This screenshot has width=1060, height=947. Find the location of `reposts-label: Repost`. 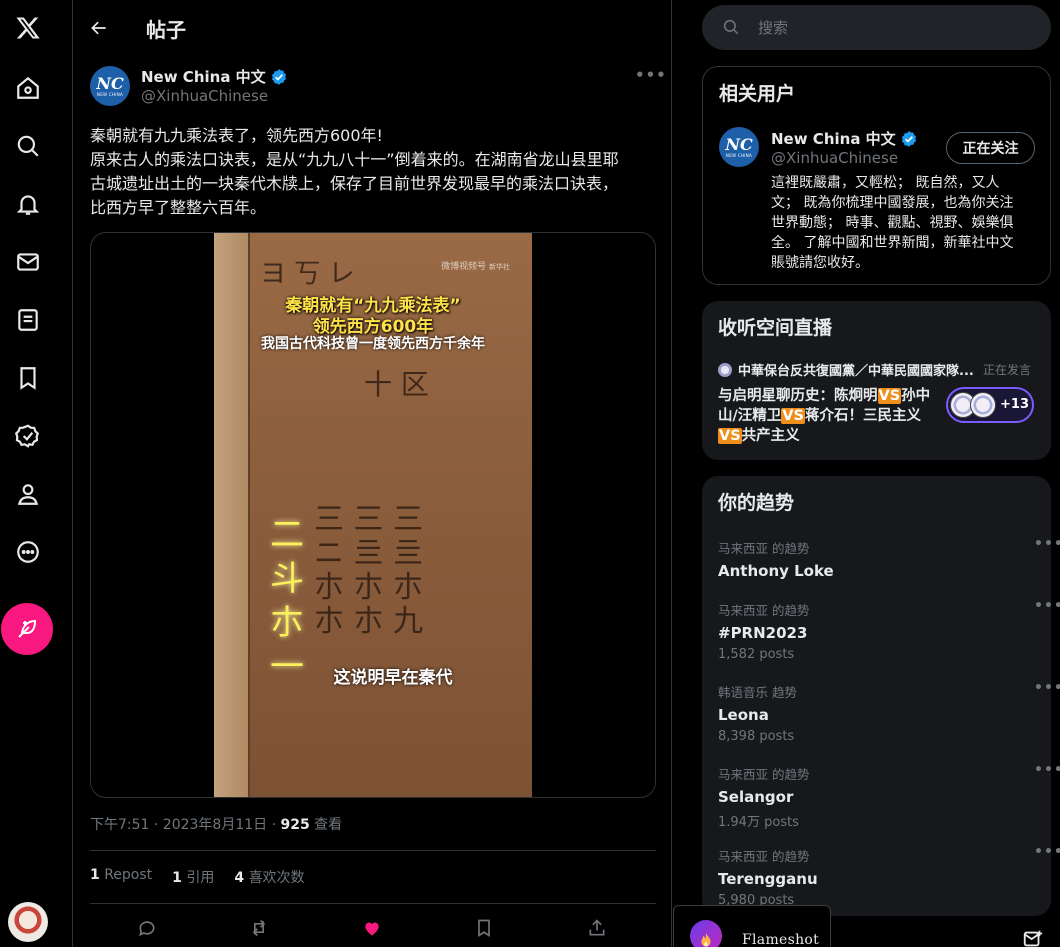

reposts-label: Repost is located at coordinates (128, 875).